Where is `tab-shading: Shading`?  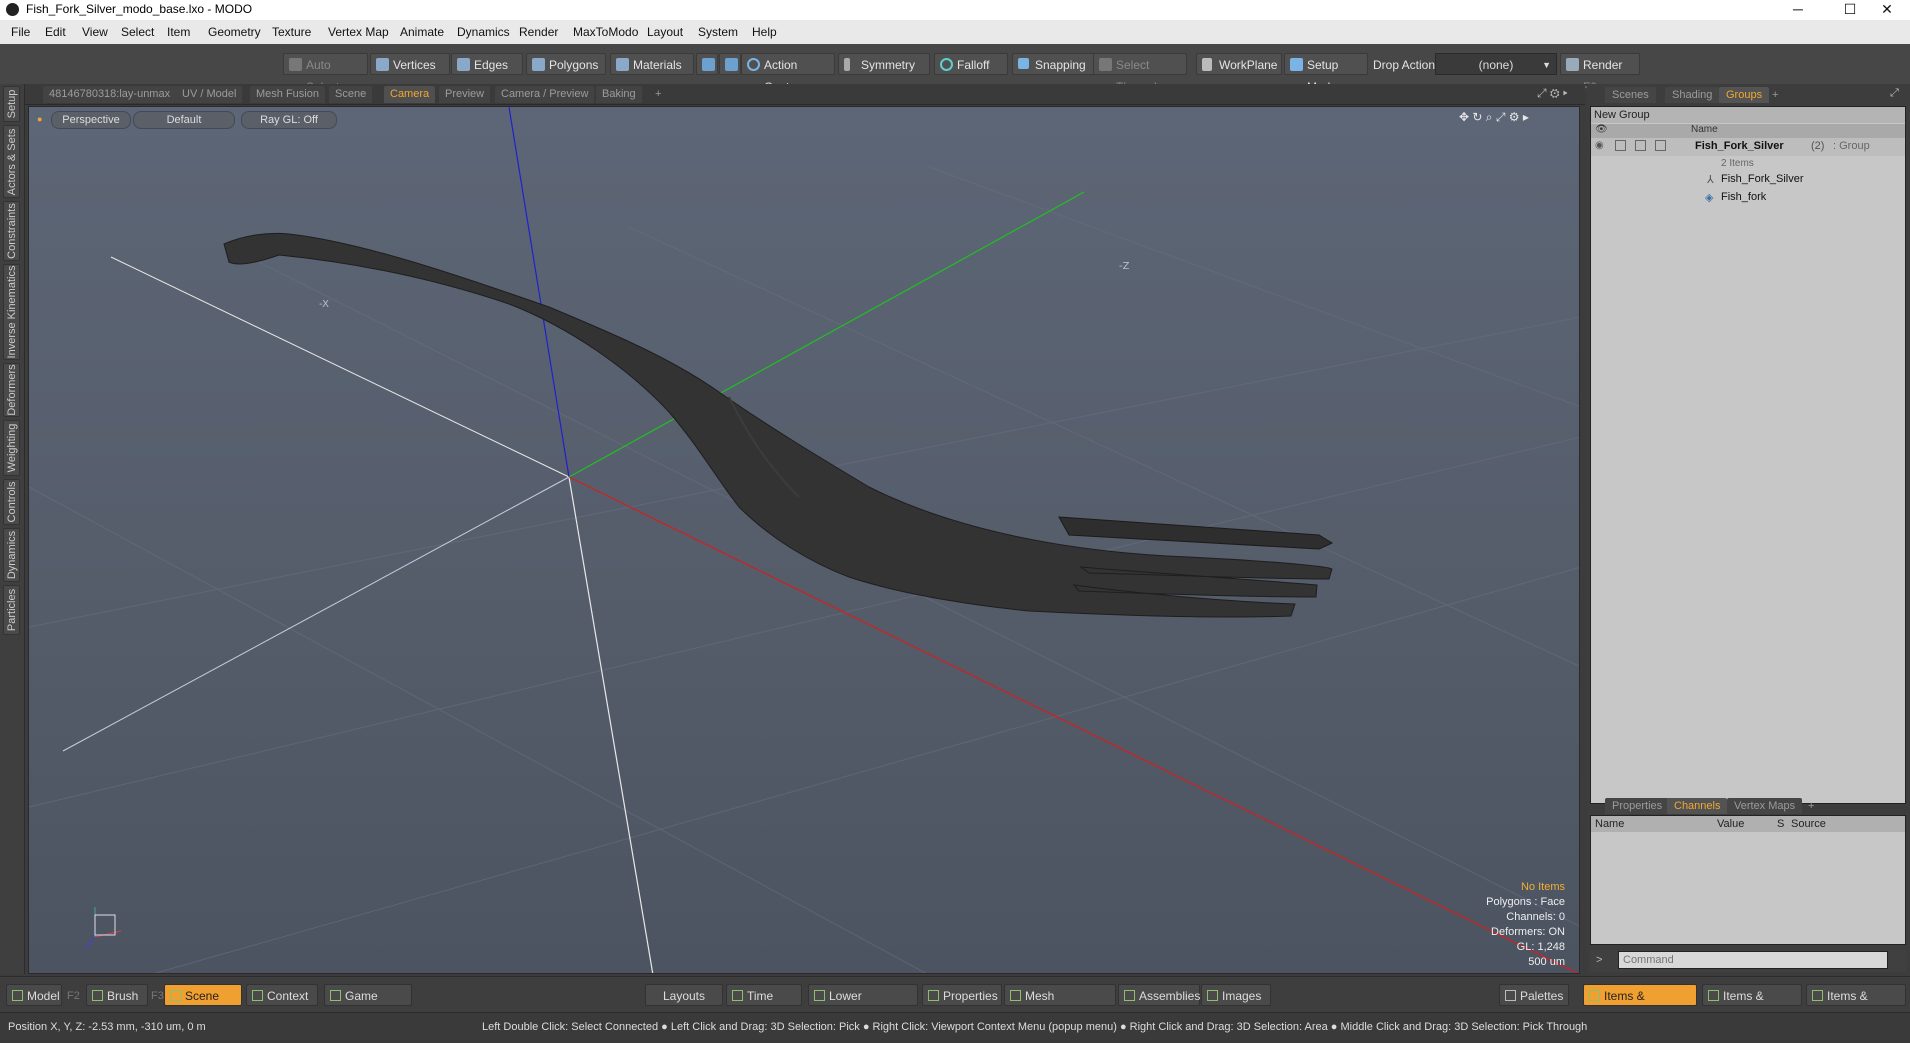
tab-shading: Shading is located at coordinates (1692, 95).